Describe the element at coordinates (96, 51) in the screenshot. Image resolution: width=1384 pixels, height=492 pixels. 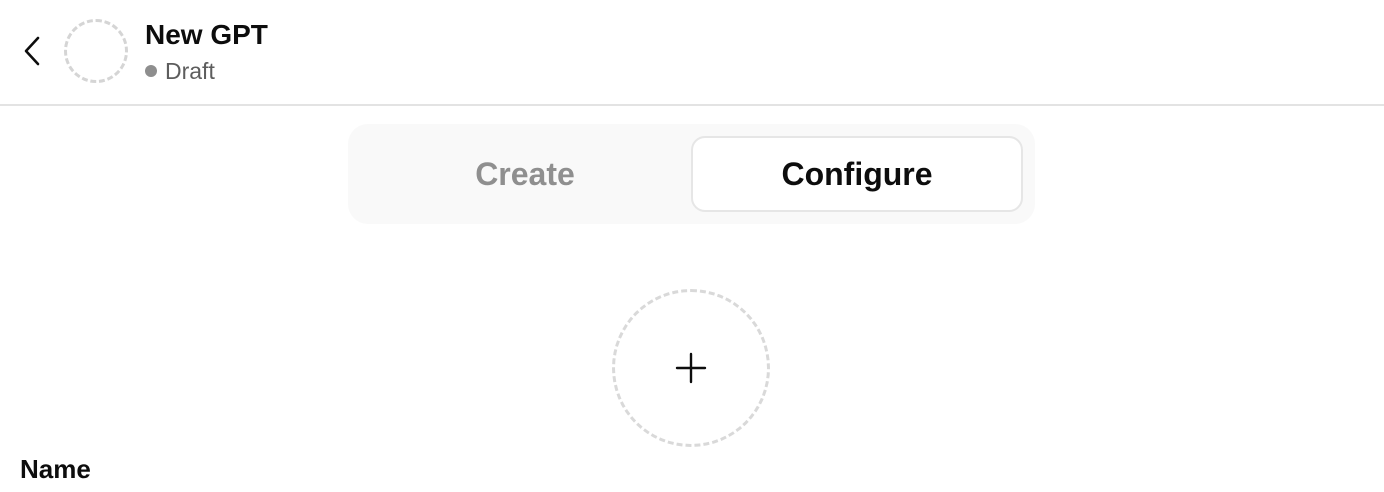
I see `gpt-avatar-placeholder` at that location.